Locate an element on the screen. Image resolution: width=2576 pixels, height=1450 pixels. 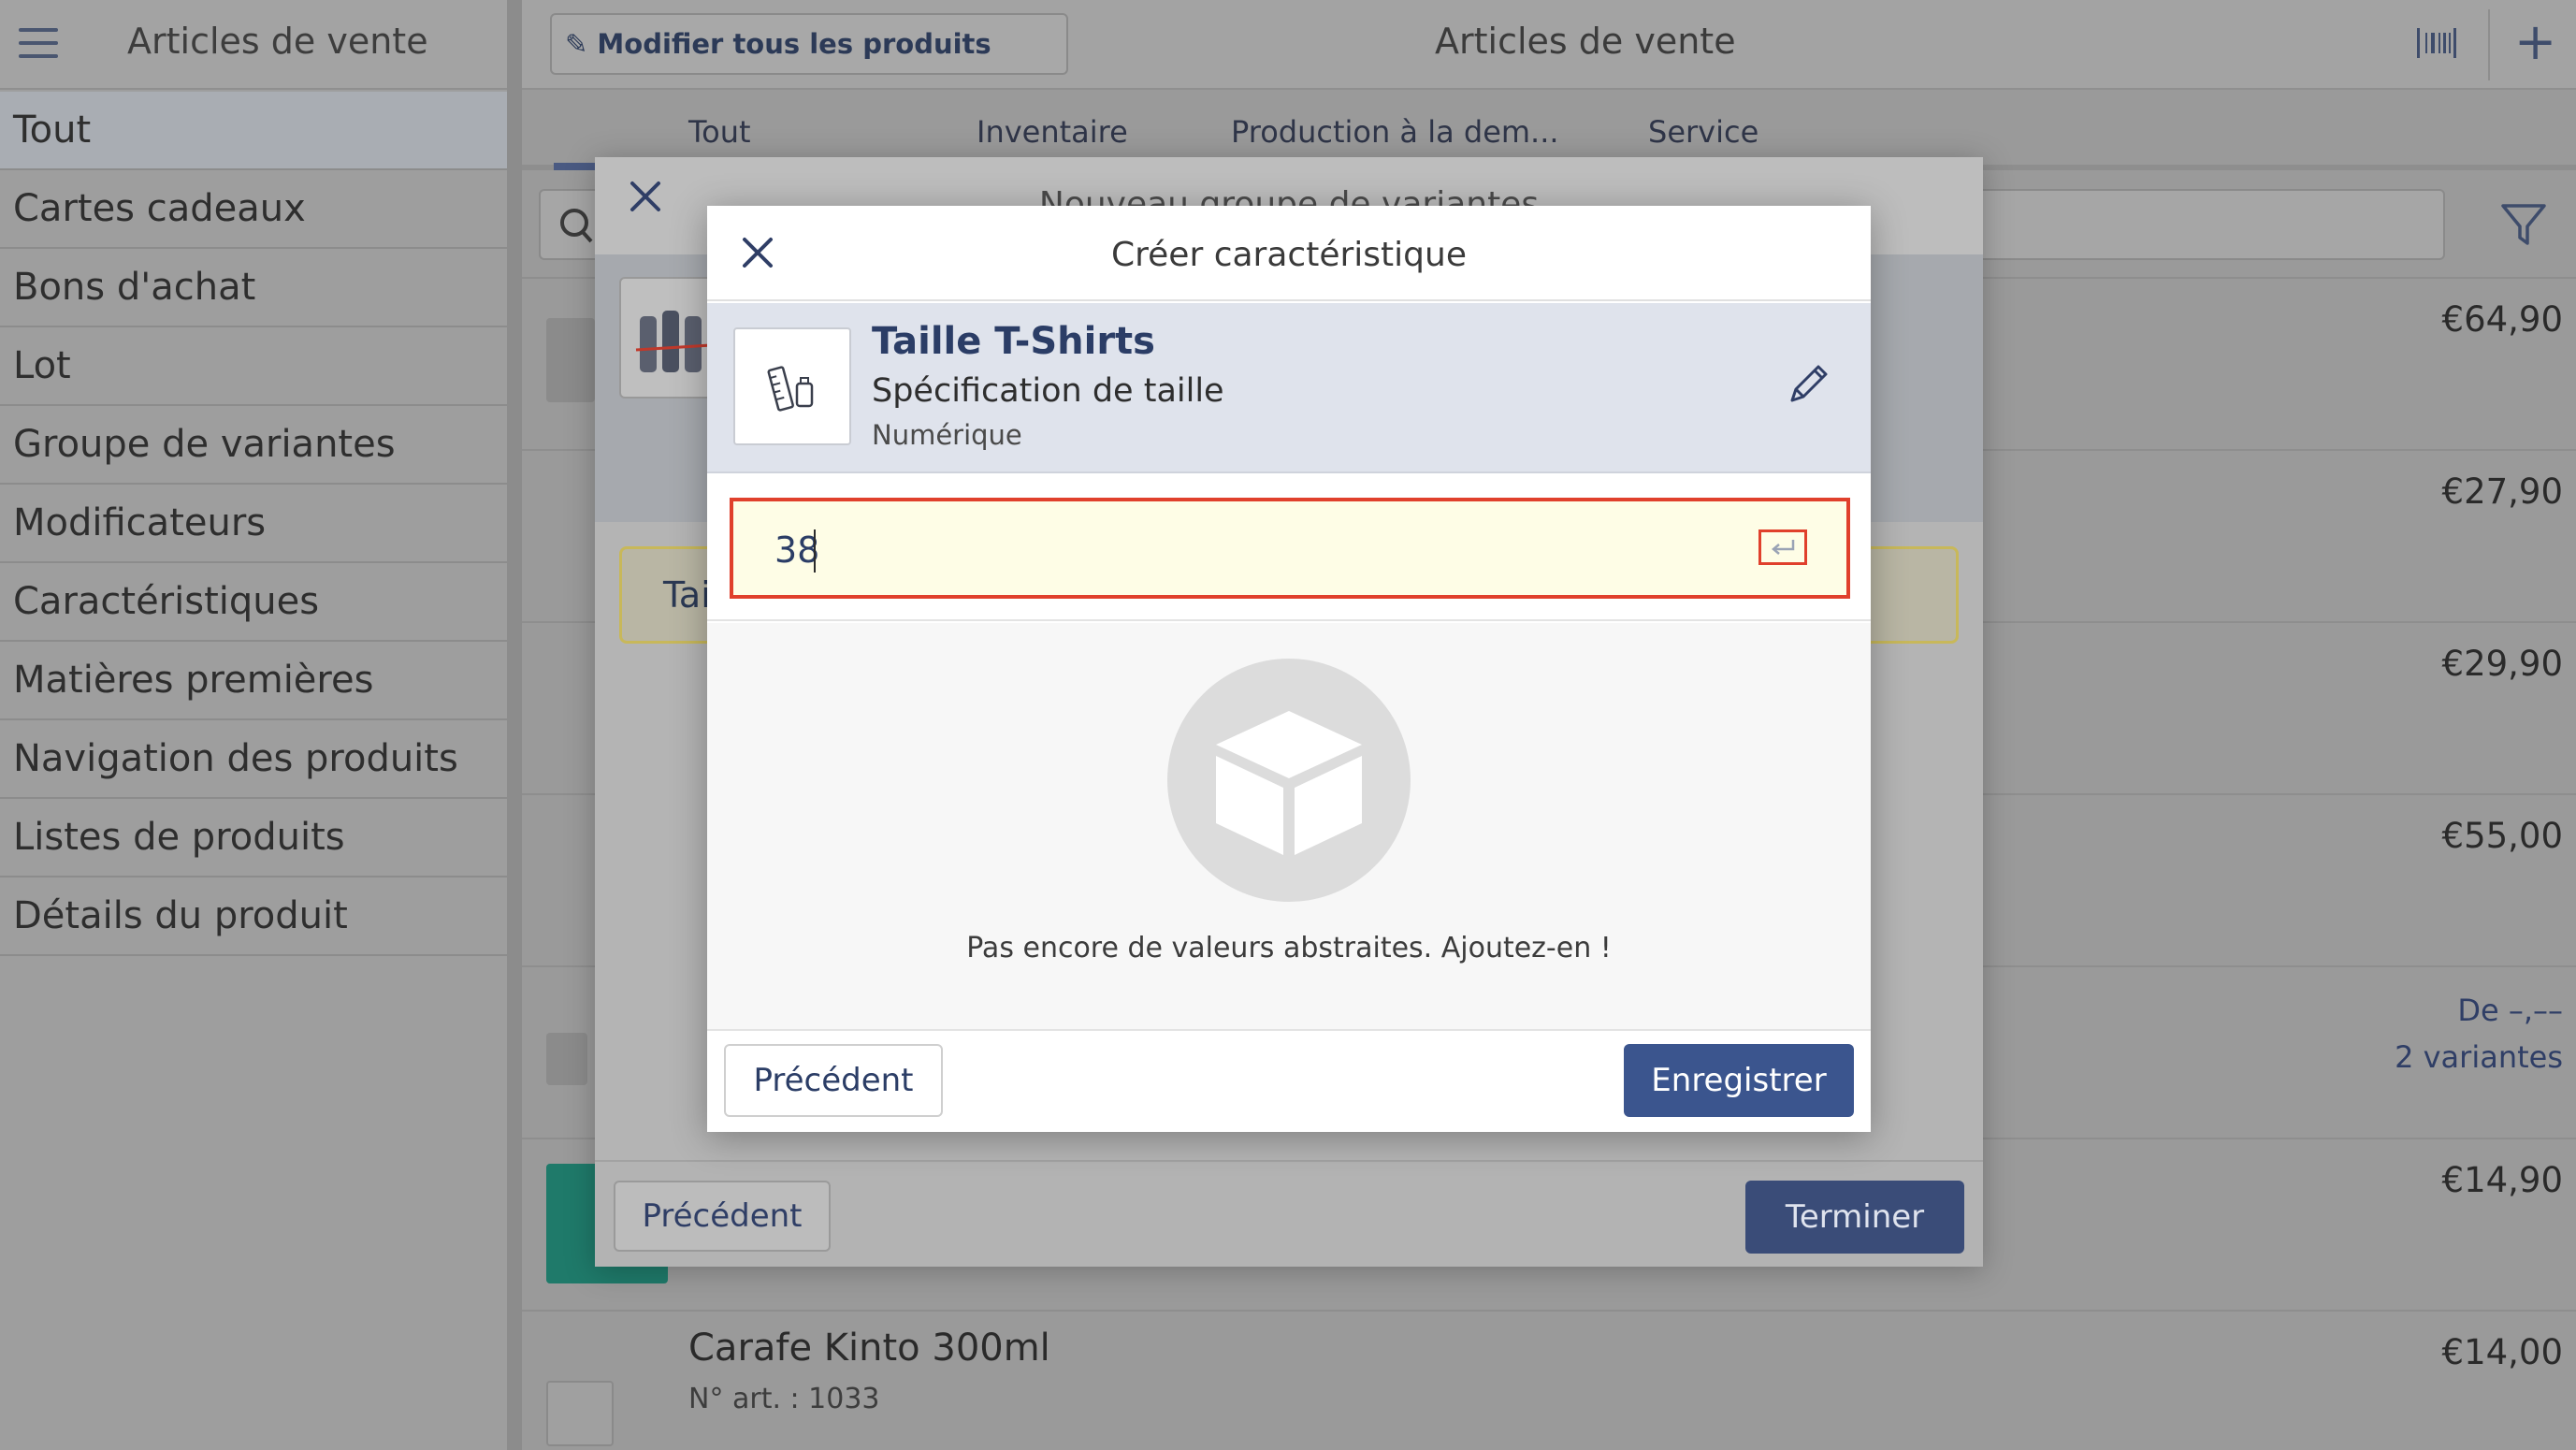
sidebar-item-details-produit: Détails du produit is located at coordinates (253, 916).